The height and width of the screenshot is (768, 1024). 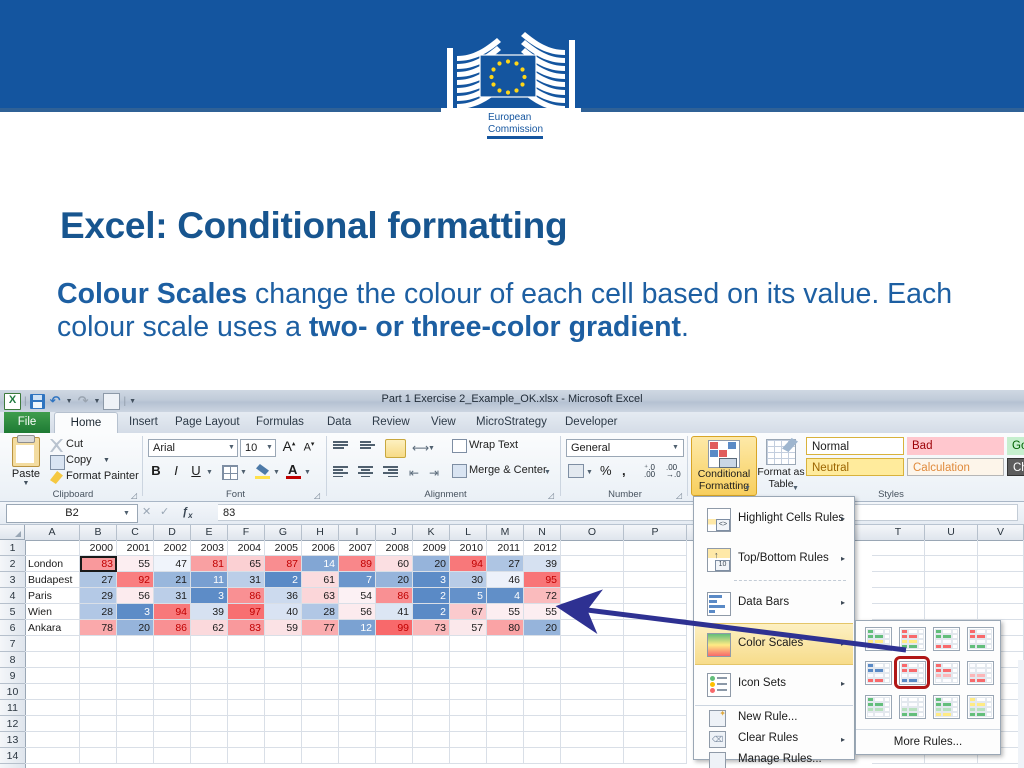 I want to click on data-cell: 47, so click(x=172, y=564).